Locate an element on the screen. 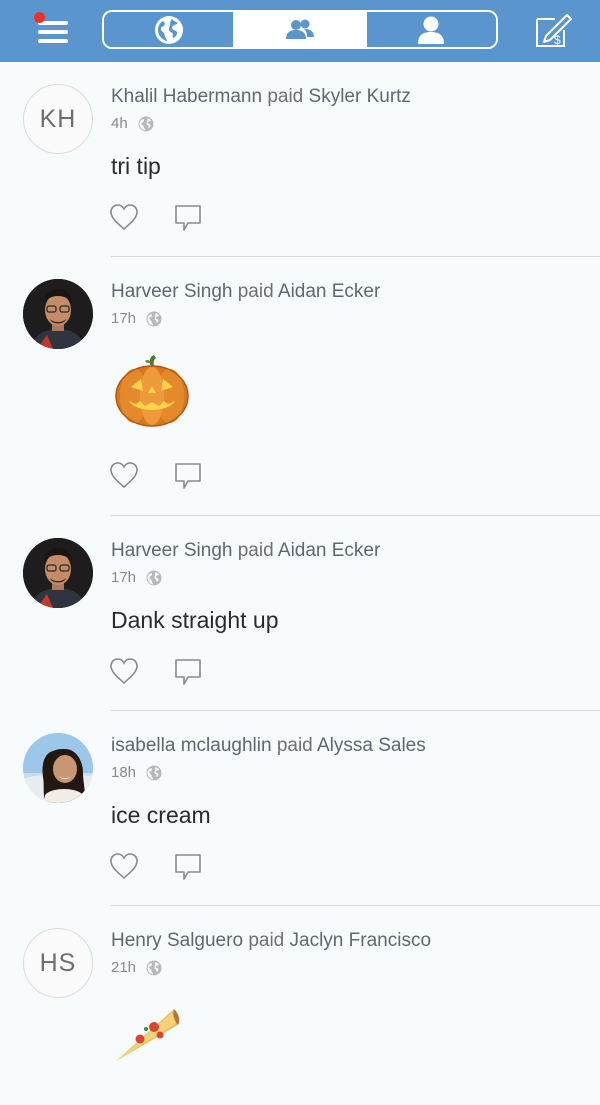 The height and width of the screenshot is (1105, 600). payee-name: Skyler Kurtz is located at coordinates (360, 96).